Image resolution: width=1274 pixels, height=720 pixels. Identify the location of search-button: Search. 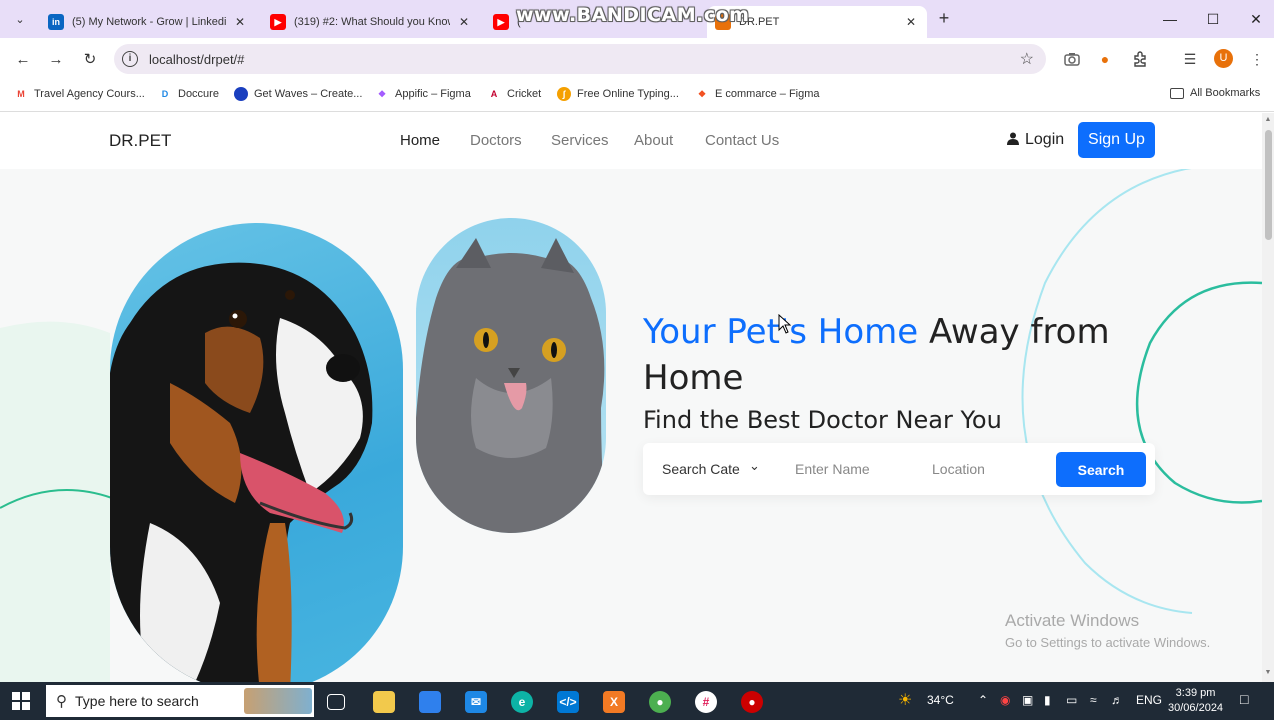
(1101, 469).